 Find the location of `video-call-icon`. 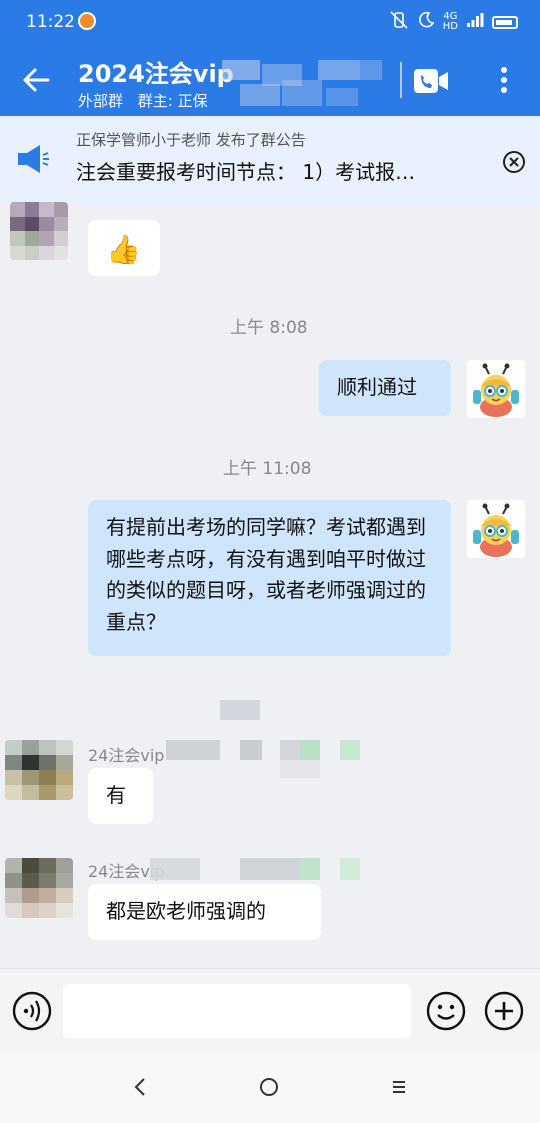

video-call-icon is located at coordinates (431, 81).